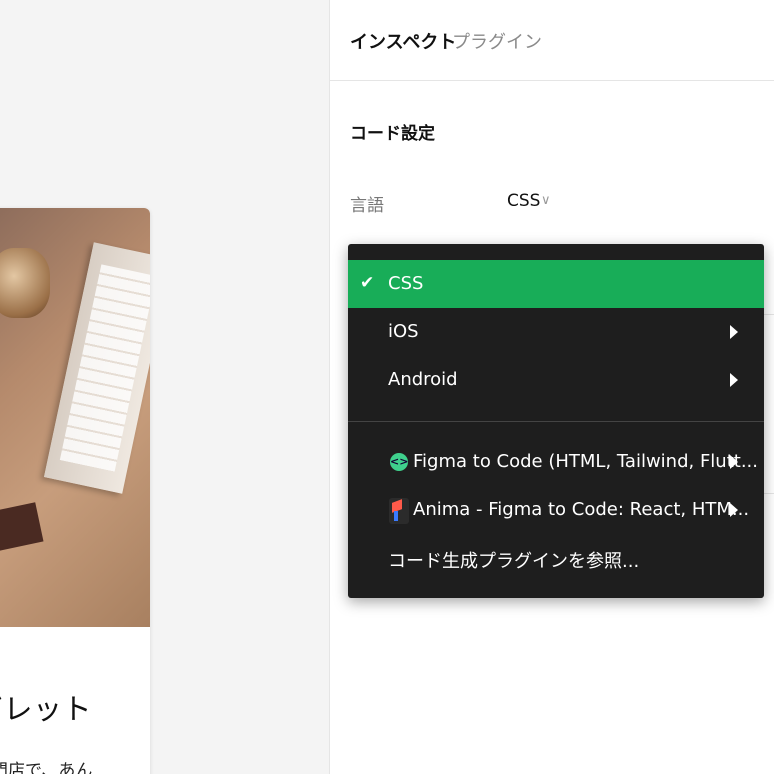  What do you see at coordinates (22, 528) in the screenshot?
I see `photo-dark-object` at bounding box center [22, 528].